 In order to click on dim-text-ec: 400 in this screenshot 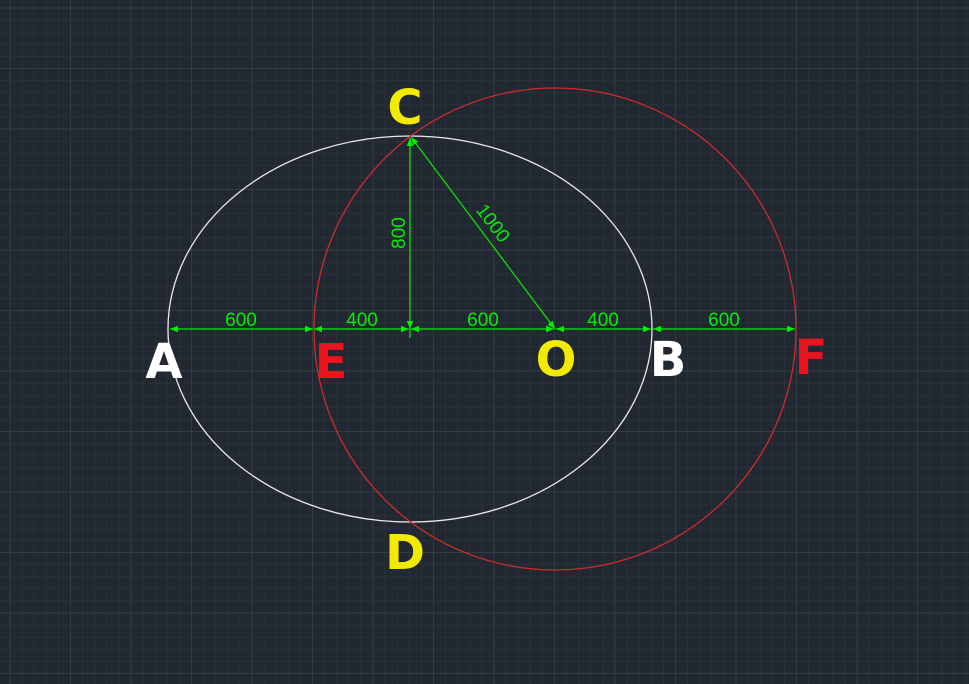, I will do `click(362, 320)`.